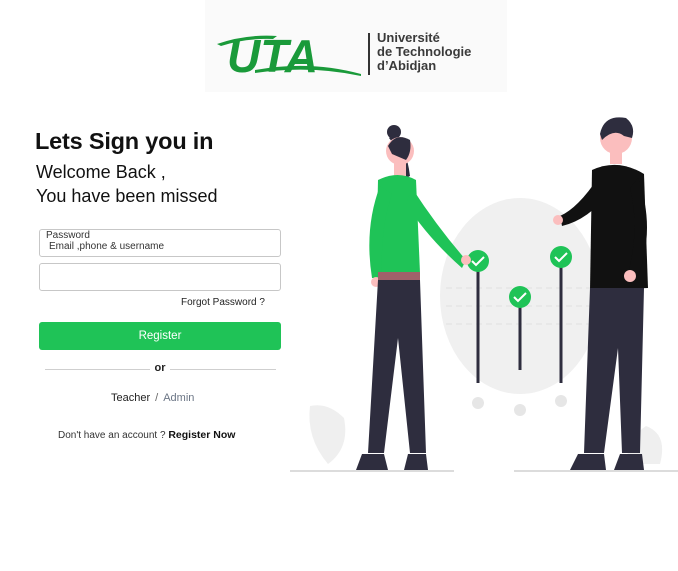  I want to click on logo-wordmark: Université de Technologie d’Abidjan, so click(424, 52).